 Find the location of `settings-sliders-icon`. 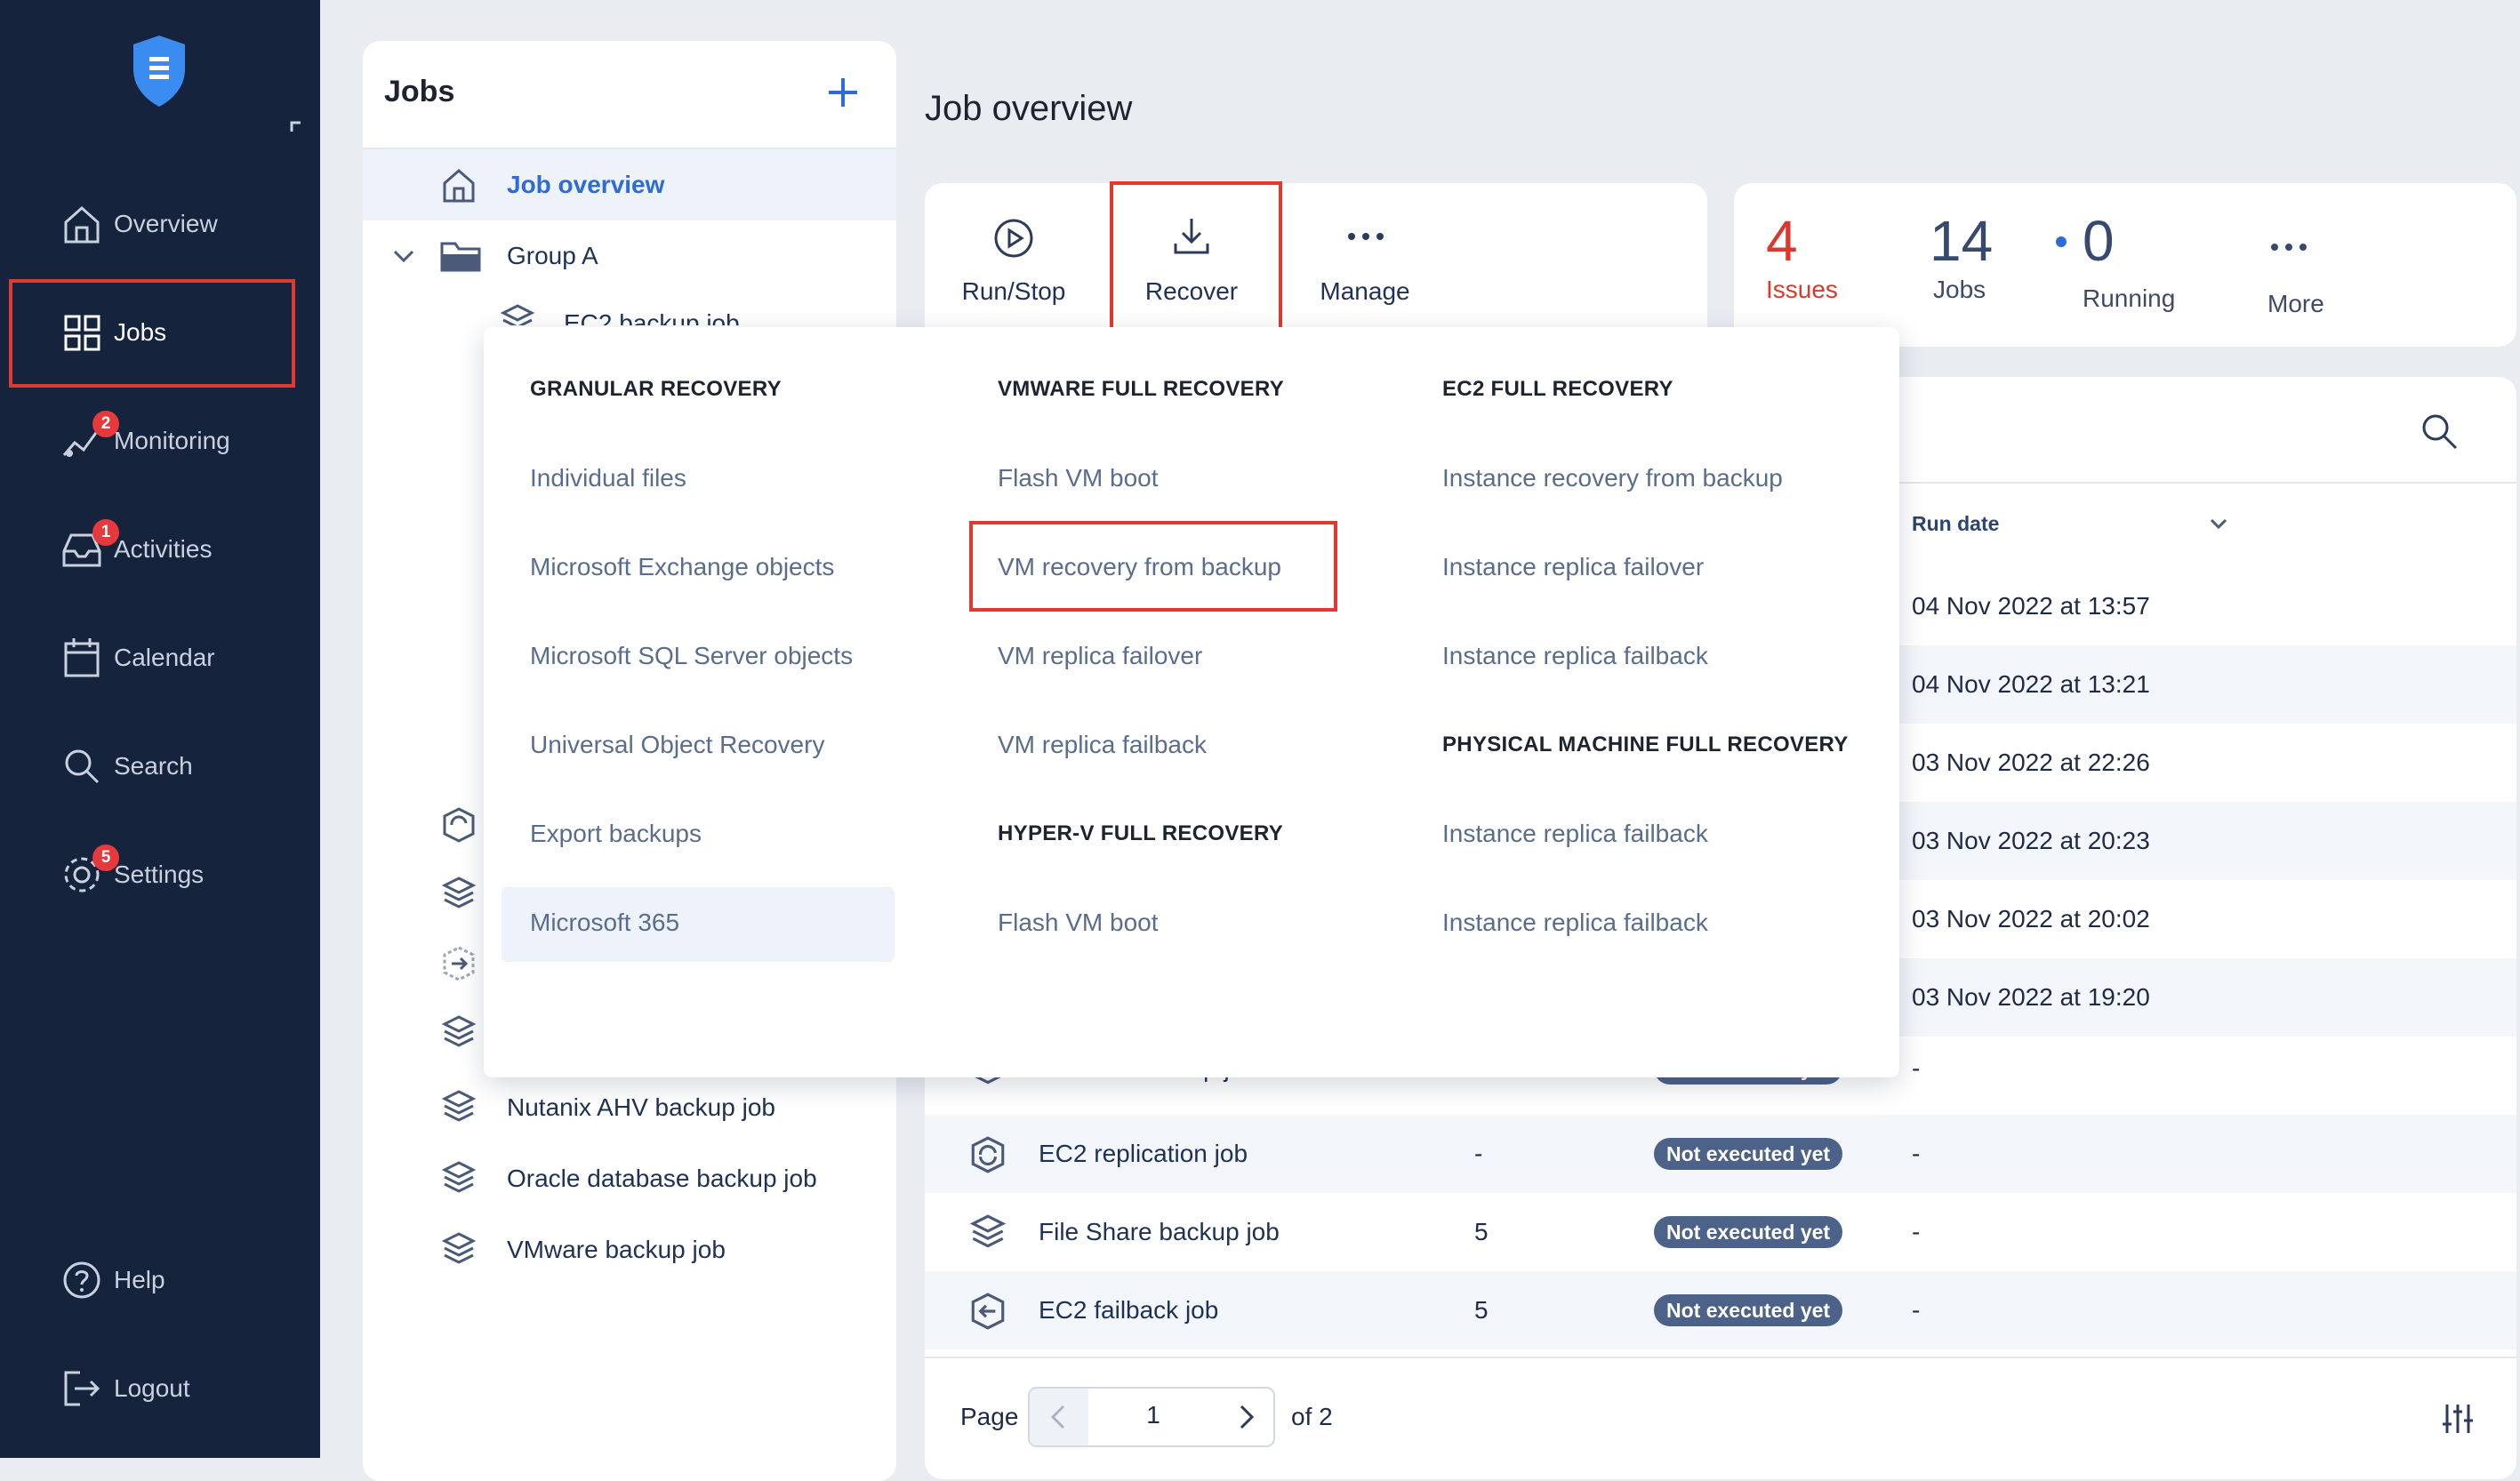

settings-sliders-icon is located at coordinates (2458, 1419).